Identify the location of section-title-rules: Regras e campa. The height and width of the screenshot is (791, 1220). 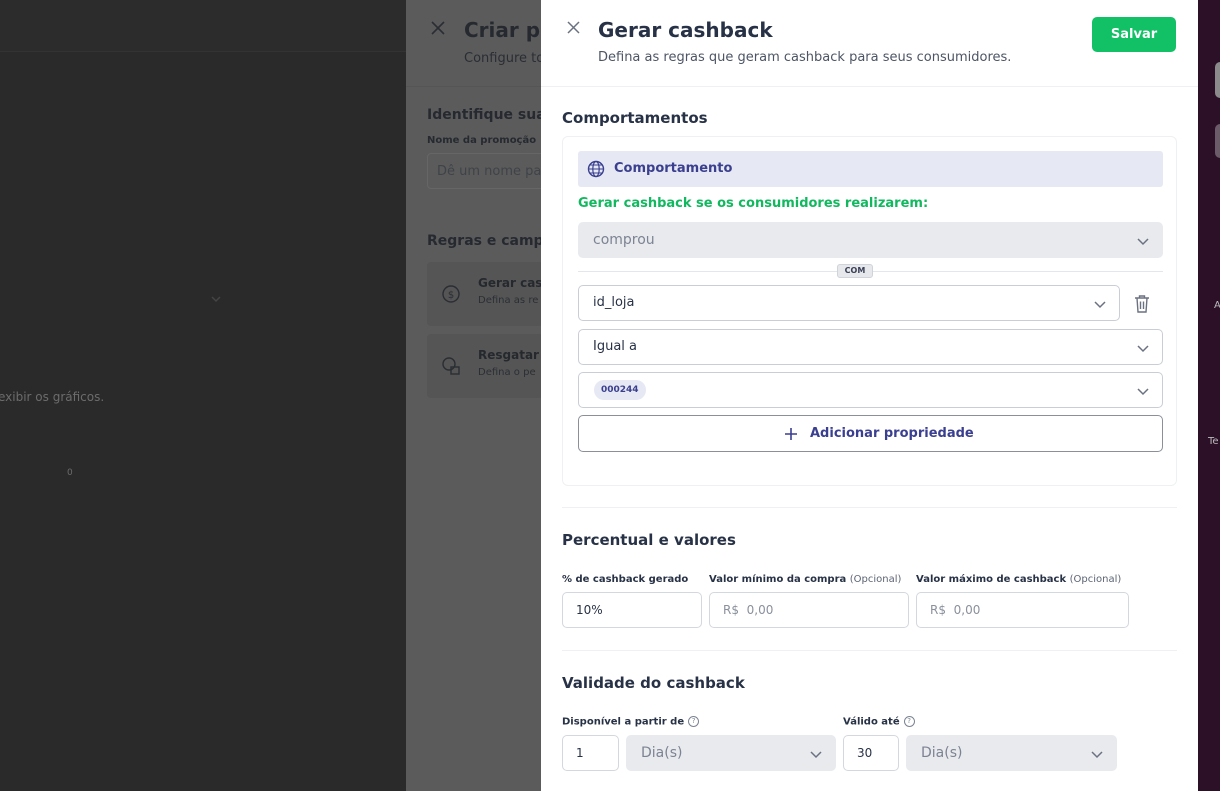
(490, 241).